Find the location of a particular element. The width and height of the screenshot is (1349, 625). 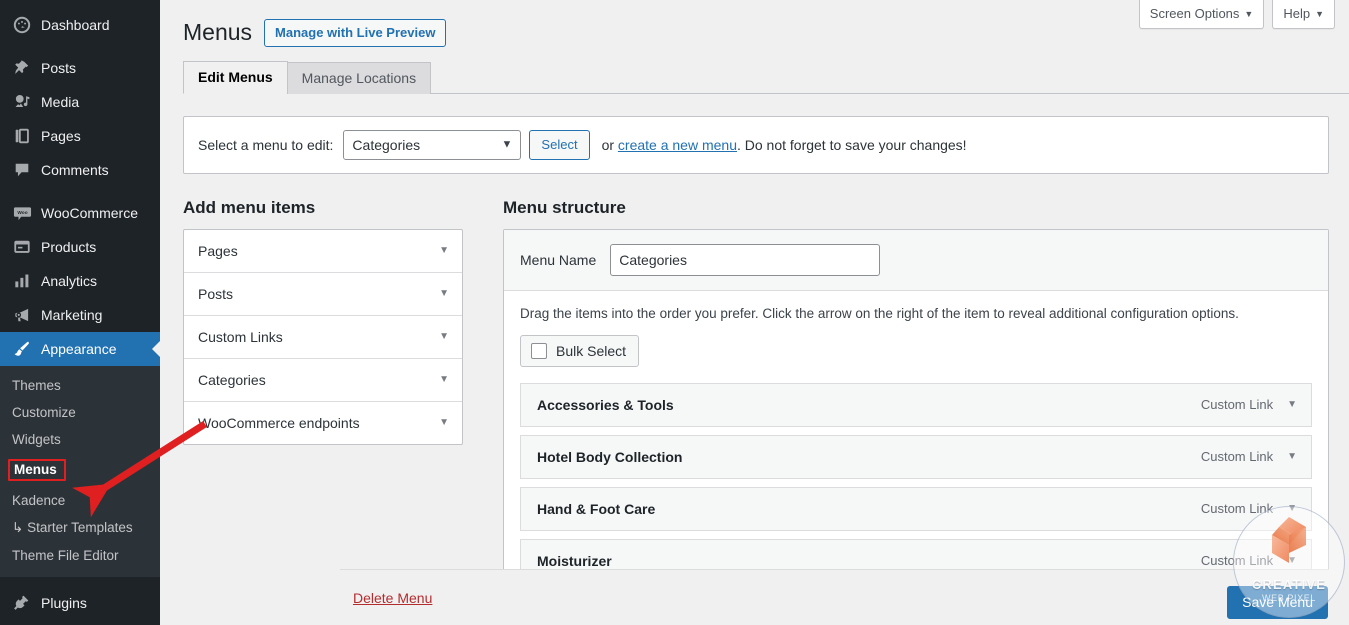

delete-menu-link: Delete Menu is located at coordinates (392, 598).